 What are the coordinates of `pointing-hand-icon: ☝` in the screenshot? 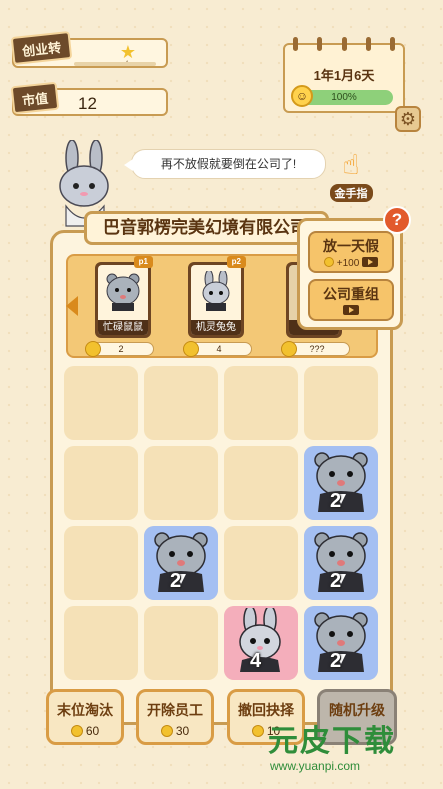 It's located at (351, 164).